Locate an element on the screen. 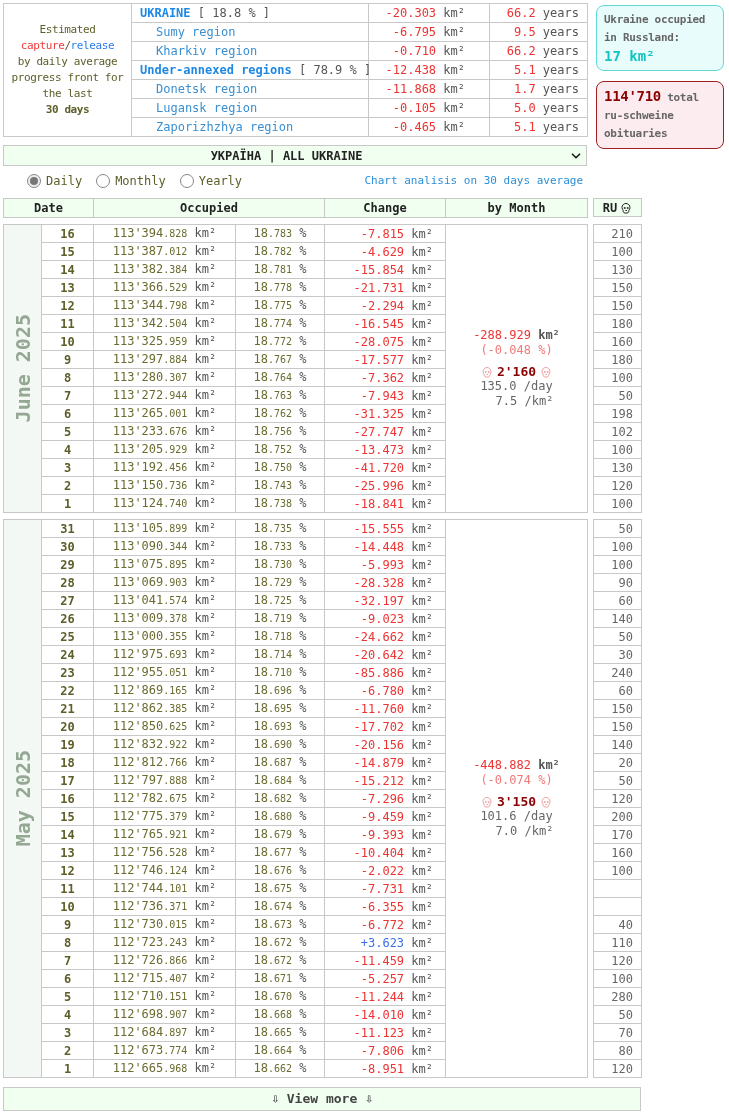 This screenshot has height=1113, width=729. occupied-value: 113'090.344 km² is located at coordinates (164, 546).